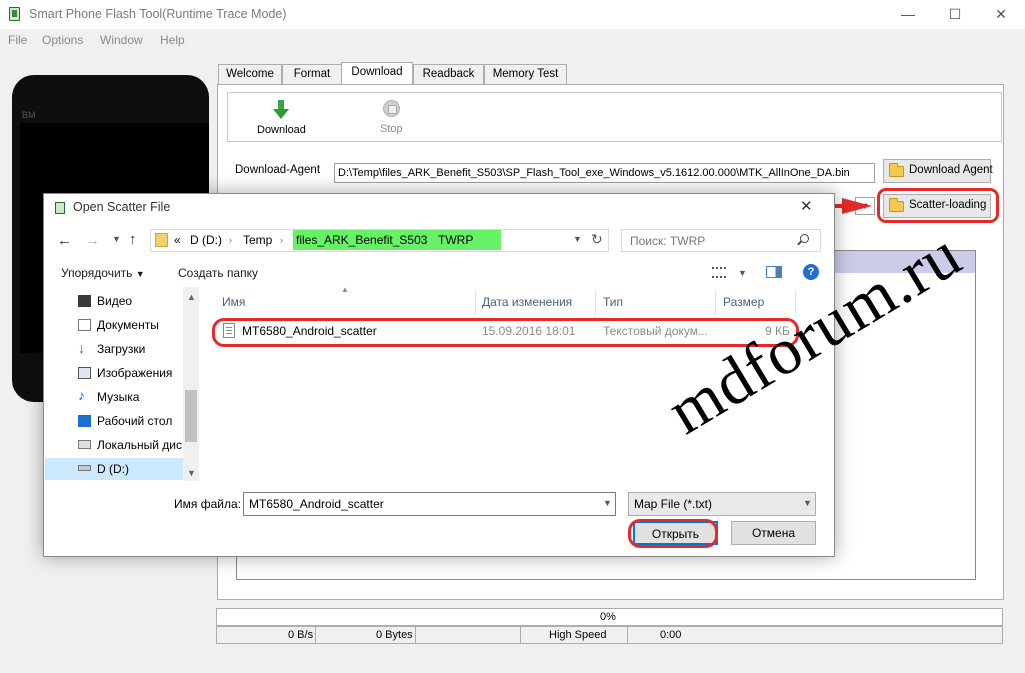  I want to click on column-name: Имя, so click(233, 302).